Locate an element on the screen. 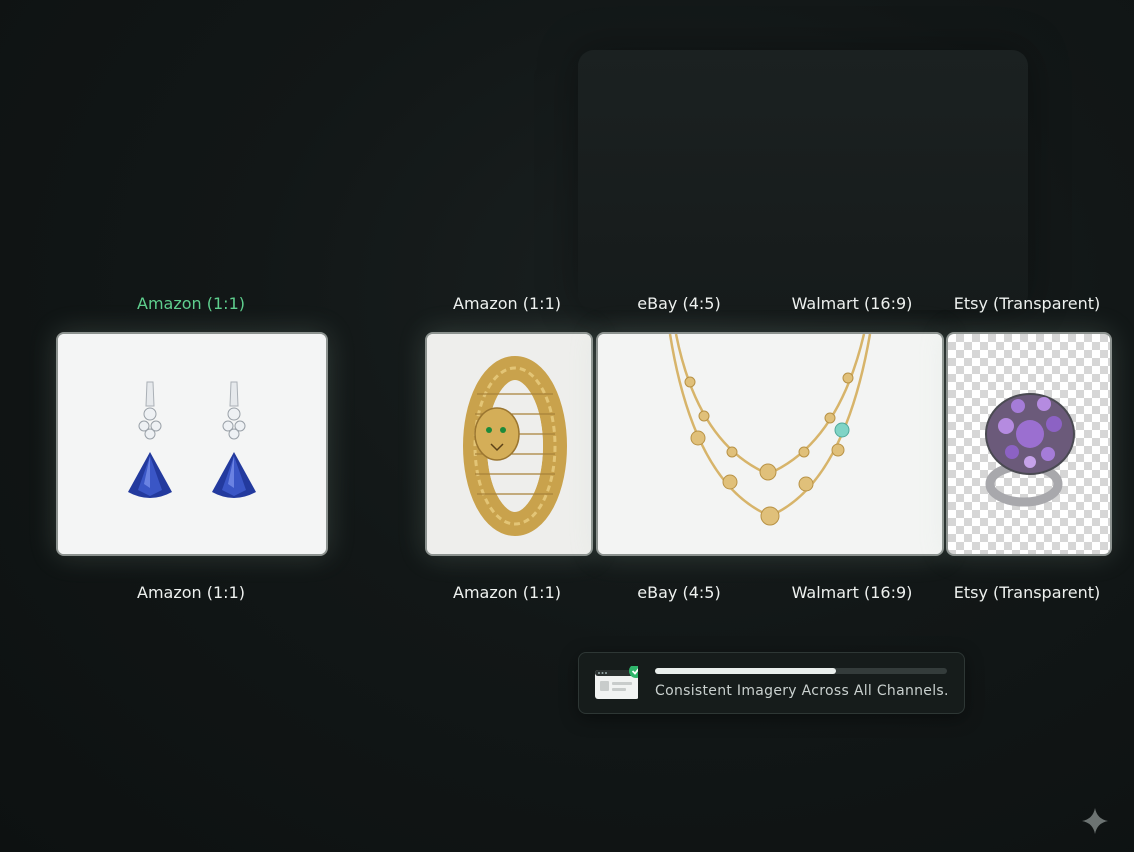 The width and height of the screenshot is (1134, 852). necklace-image is located at coordinates (770, 444).